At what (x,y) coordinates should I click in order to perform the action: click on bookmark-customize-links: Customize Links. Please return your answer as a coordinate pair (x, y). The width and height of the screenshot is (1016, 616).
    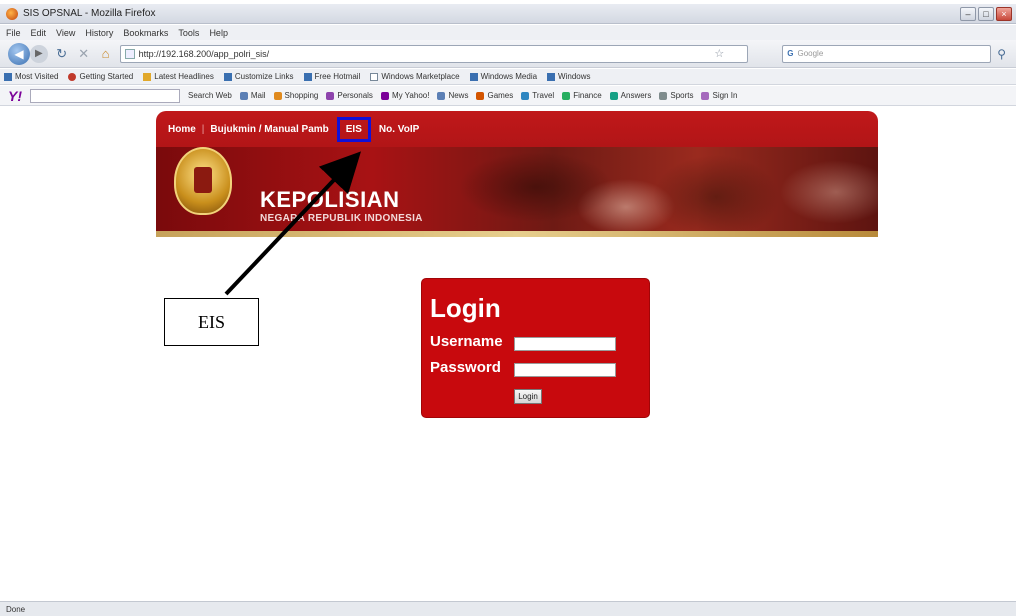
    Looking at the image, I should click on (258, 76).